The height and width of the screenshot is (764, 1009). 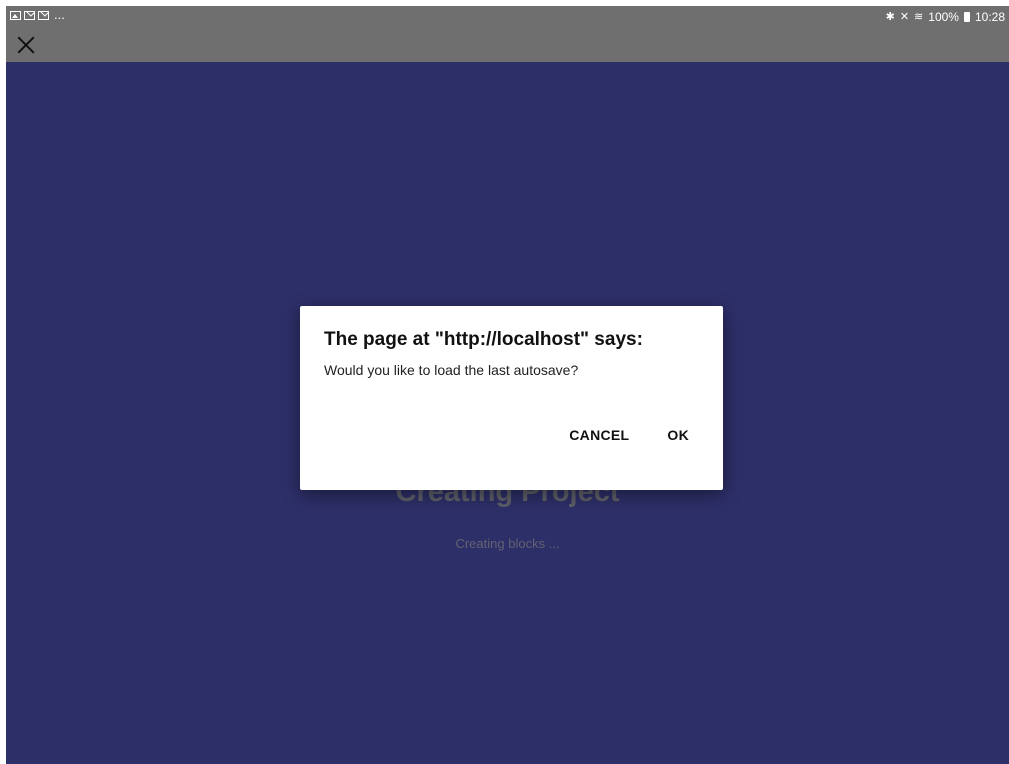 What do you see at coordinates (29, 15) in the screenshot?
I see `gmail-icon` at bounding box center [29, 15].